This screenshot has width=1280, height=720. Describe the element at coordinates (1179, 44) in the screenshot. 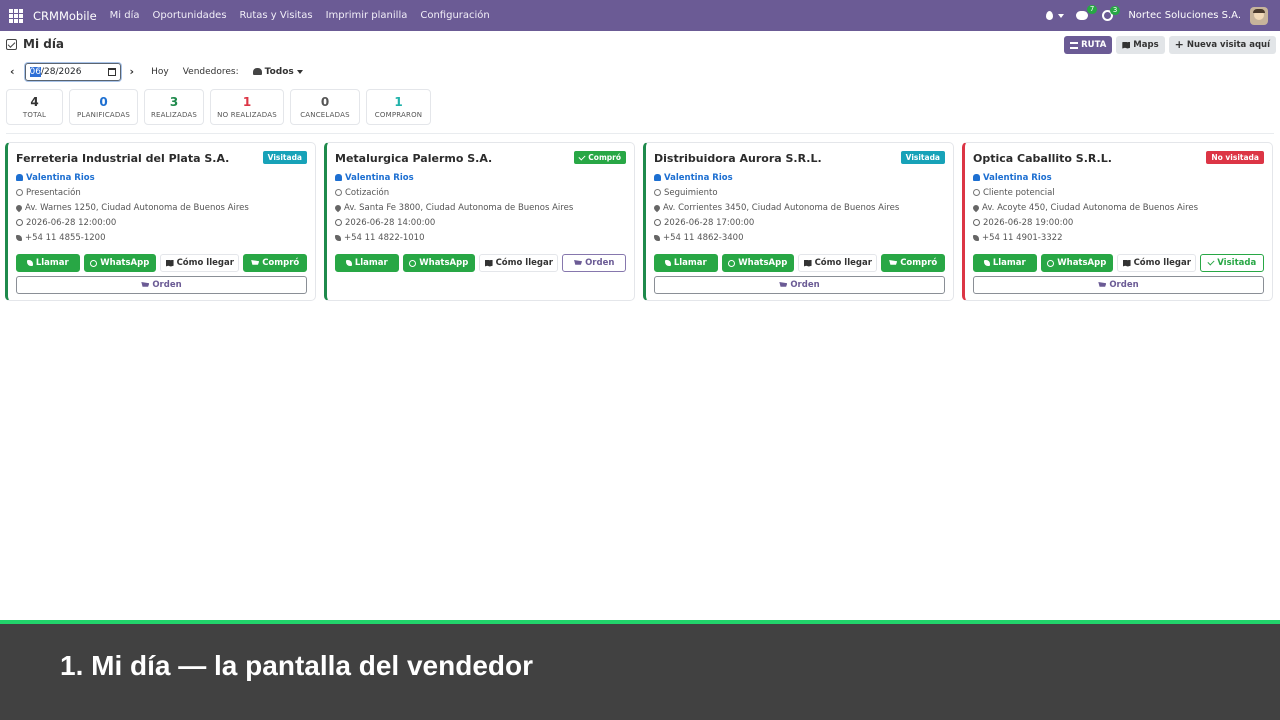

I see `plus-icon: +` at that location.